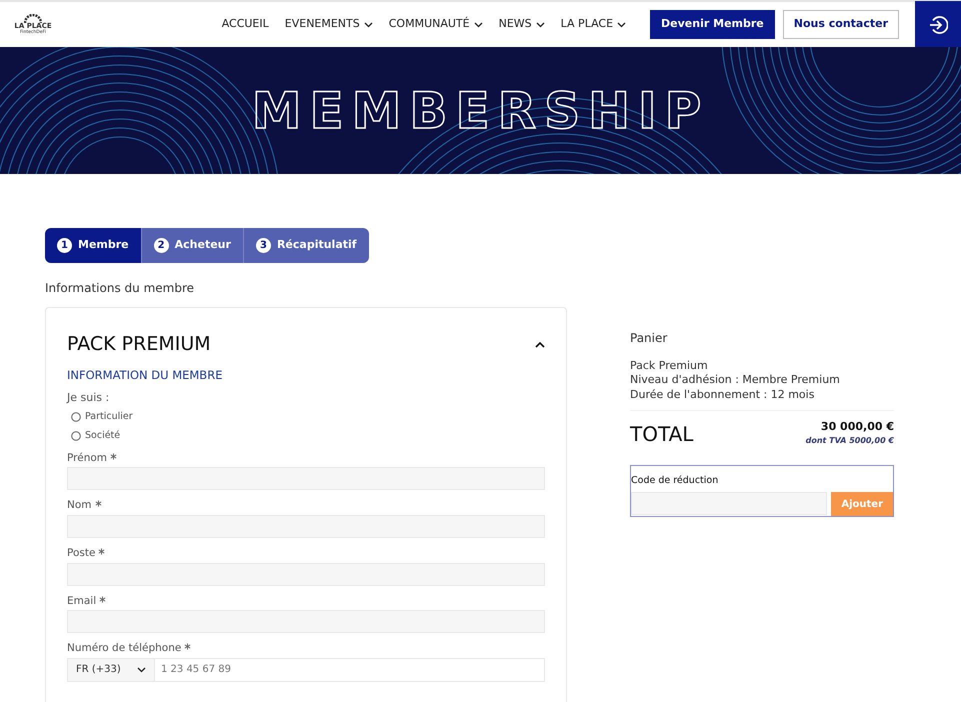  I want to click on sign-in-icon, so click(938, 24).